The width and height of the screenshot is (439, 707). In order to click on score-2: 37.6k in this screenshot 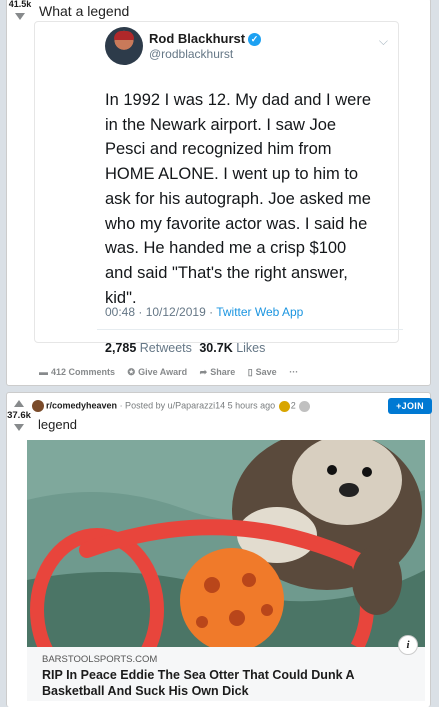, I will do `click(19, 415)`.